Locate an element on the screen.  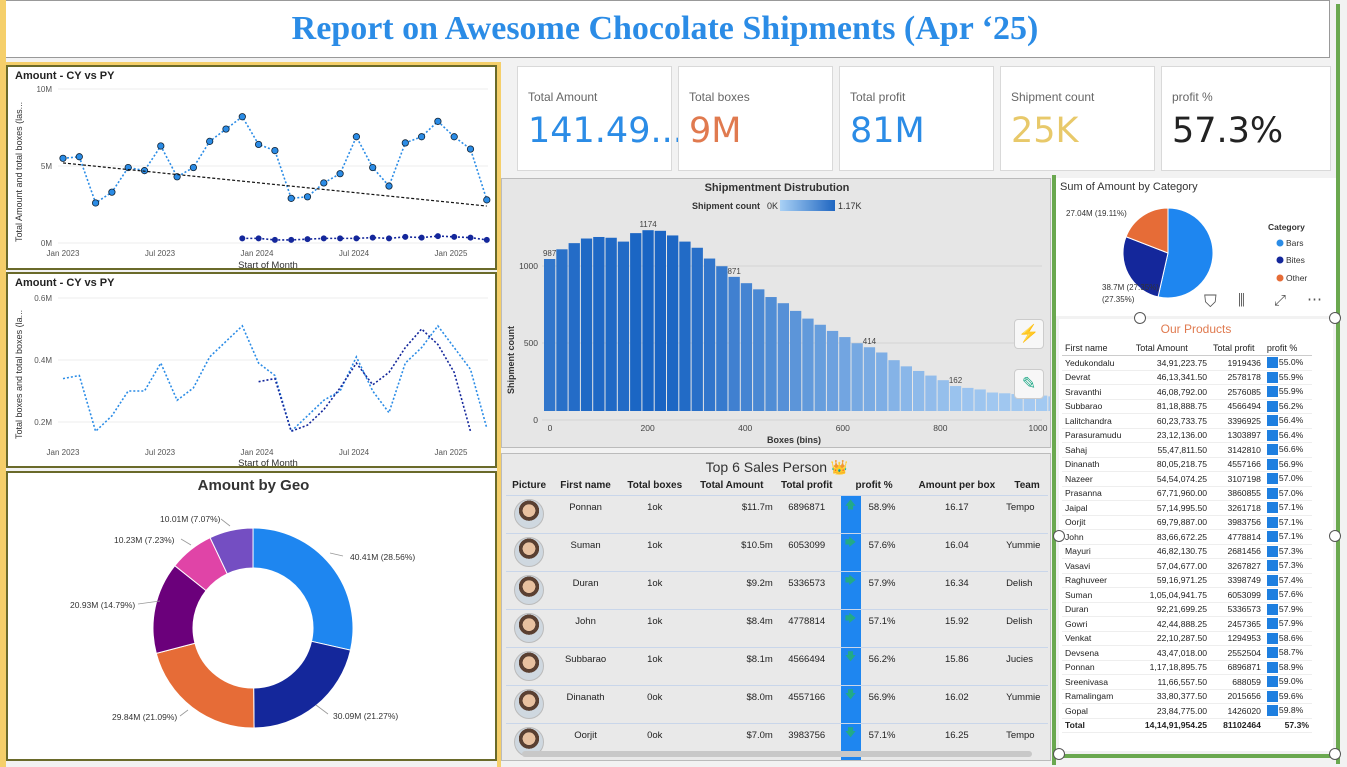
column-header: Picture is located at coordinates (529, 486).